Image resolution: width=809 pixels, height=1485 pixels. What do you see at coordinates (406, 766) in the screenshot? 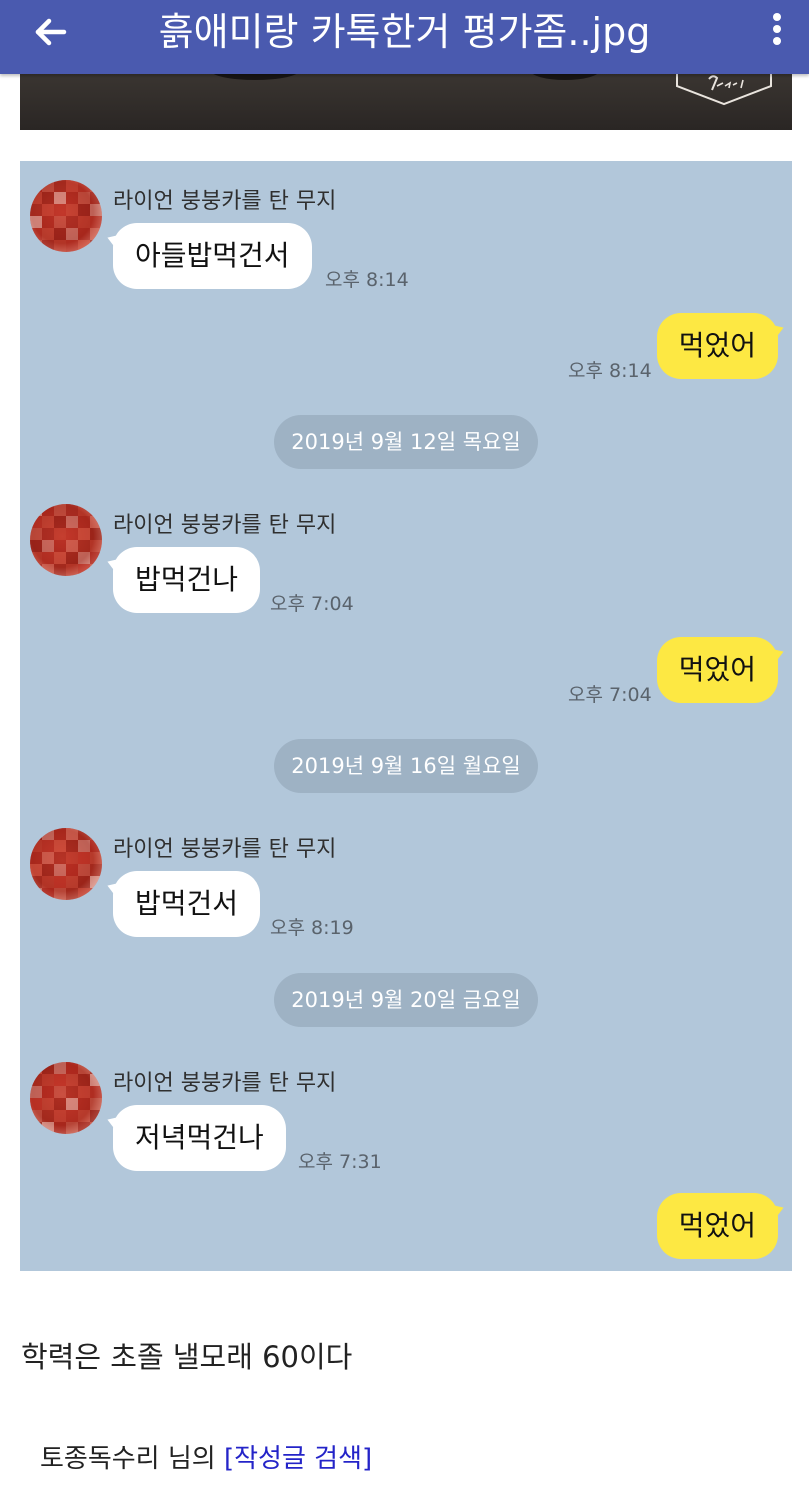
I see `date-divider: 2019년 9월 16일 월요일` at bounding box center [406, 766].